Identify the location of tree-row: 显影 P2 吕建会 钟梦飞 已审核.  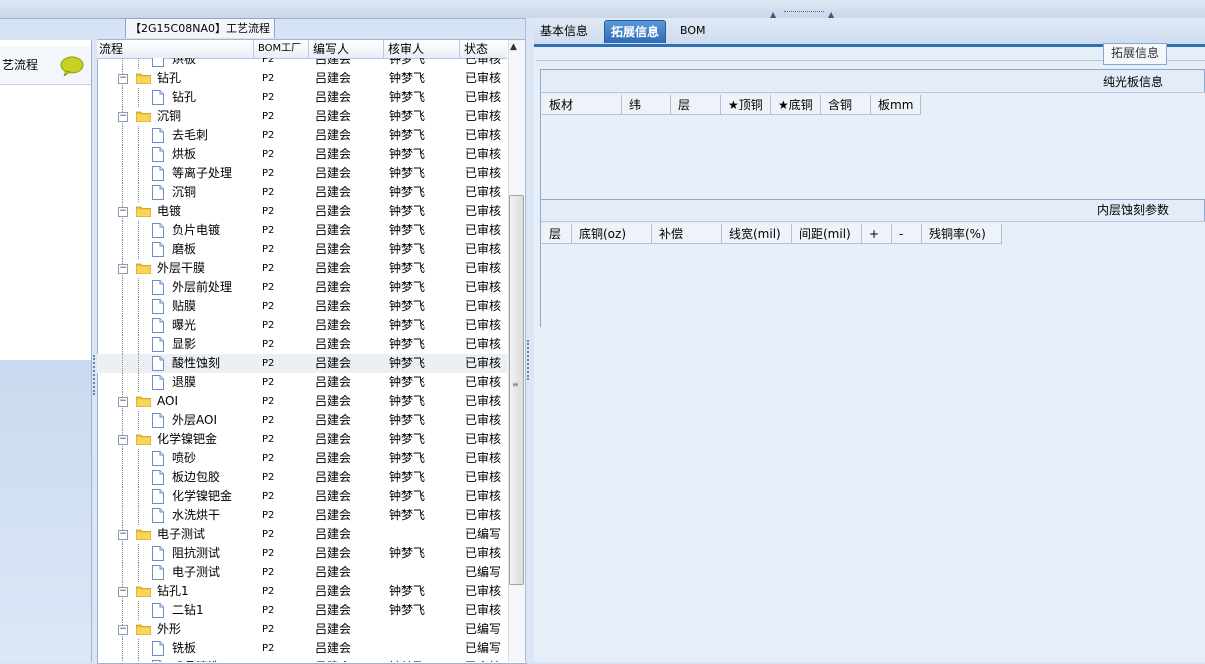
(302, 344).